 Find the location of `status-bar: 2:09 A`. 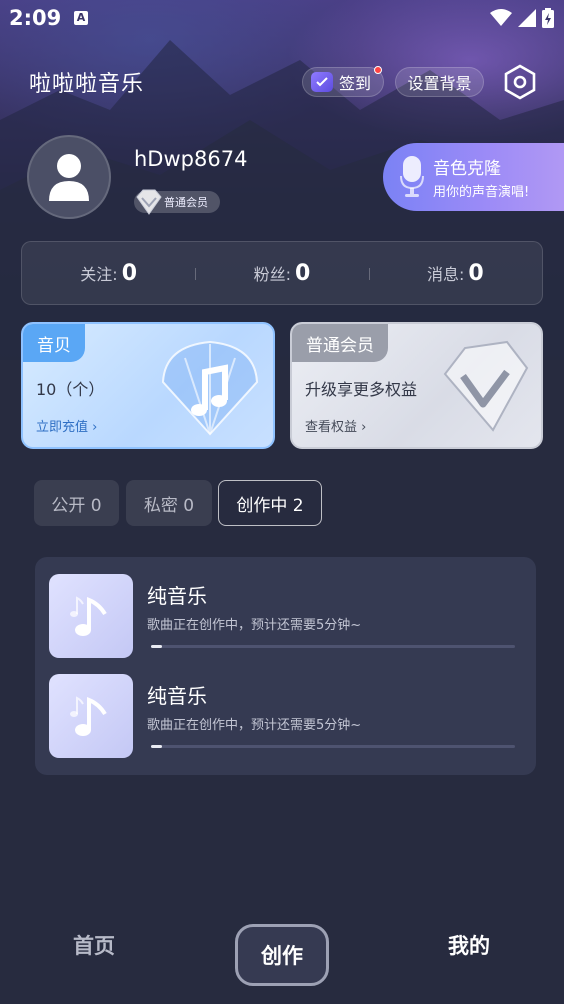

status-bar: 2:09 A is located at coordinates (282, 19).